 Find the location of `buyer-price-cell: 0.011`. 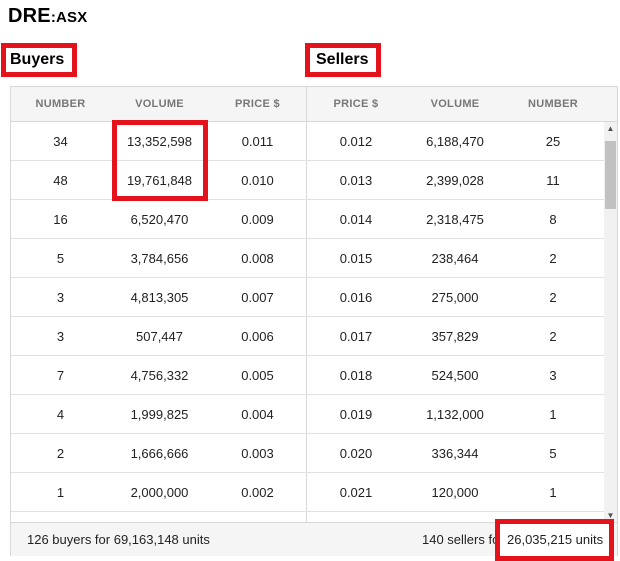

buyer-price-cell: 0.011 is located at coordinates (257, 141).